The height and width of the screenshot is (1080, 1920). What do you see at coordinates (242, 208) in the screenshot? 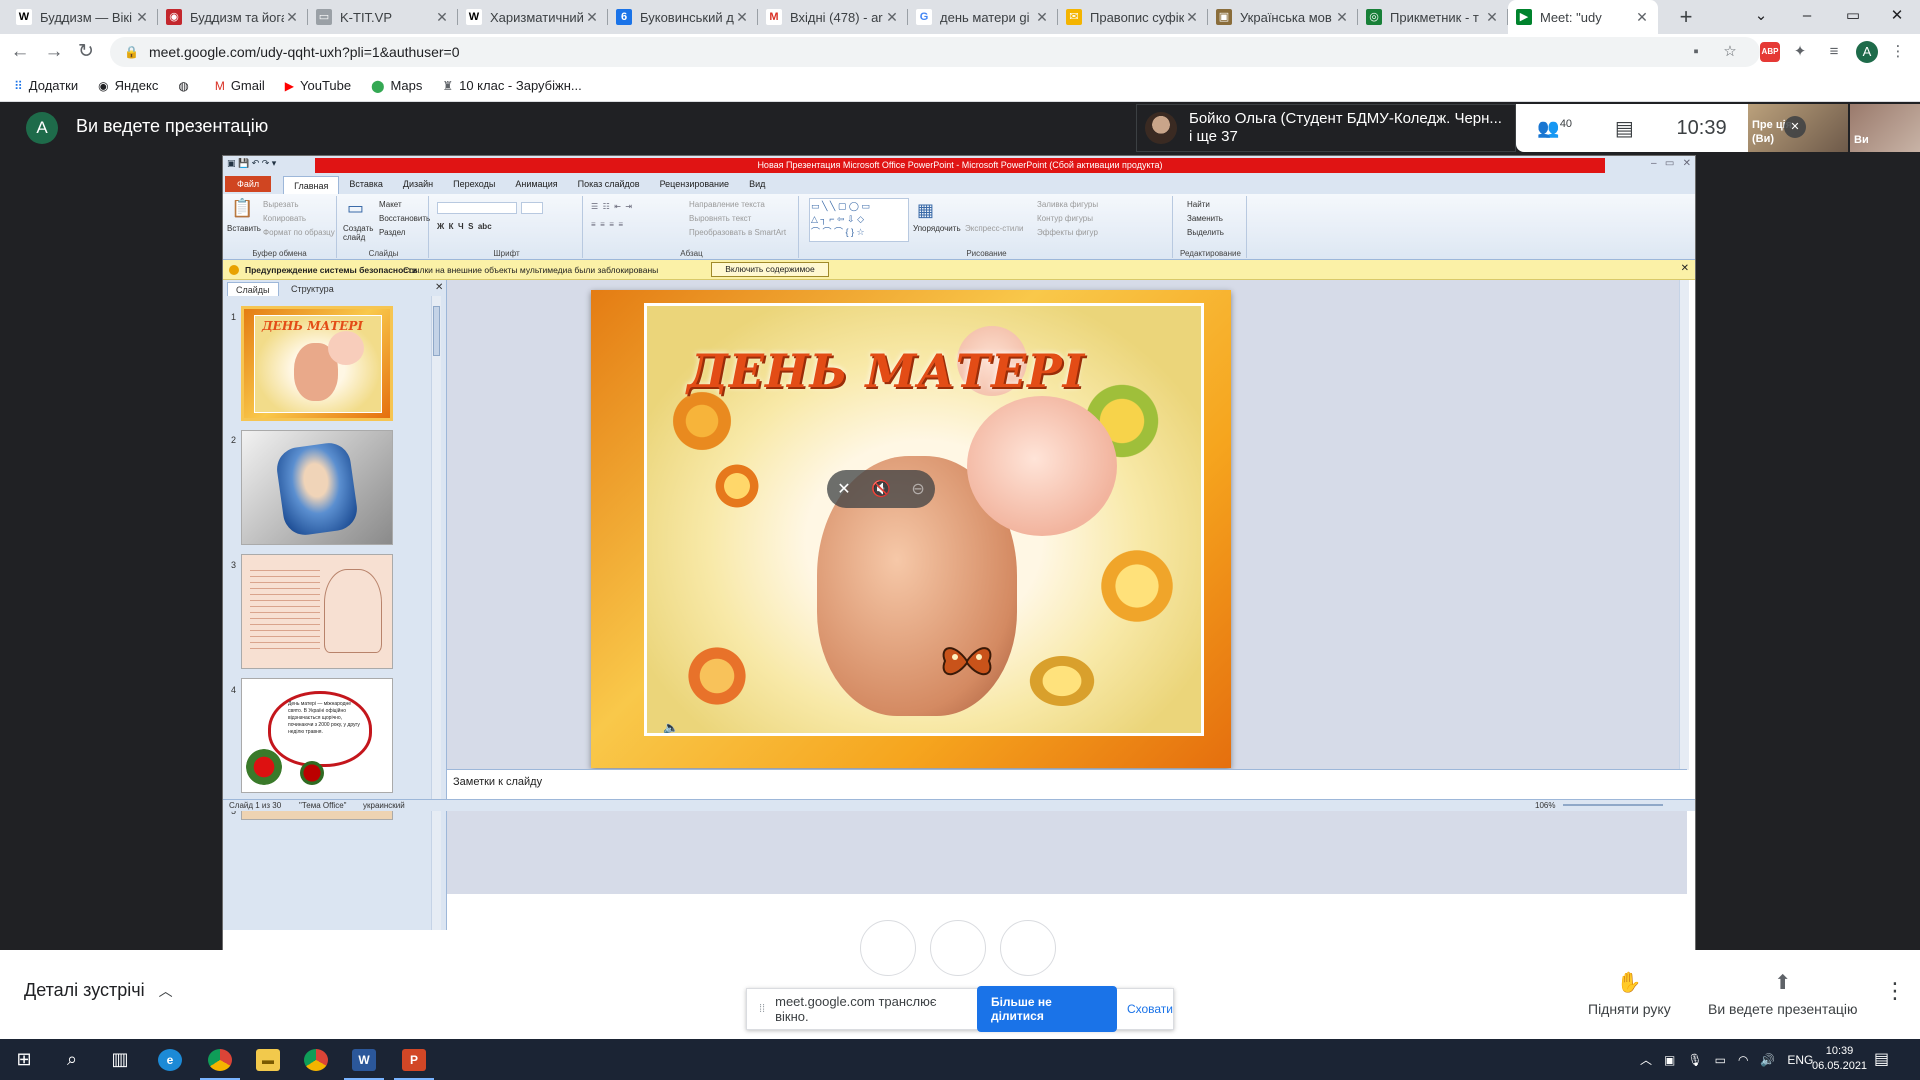
I see `paste-icon: 📋` at bounding box center [242, 208].